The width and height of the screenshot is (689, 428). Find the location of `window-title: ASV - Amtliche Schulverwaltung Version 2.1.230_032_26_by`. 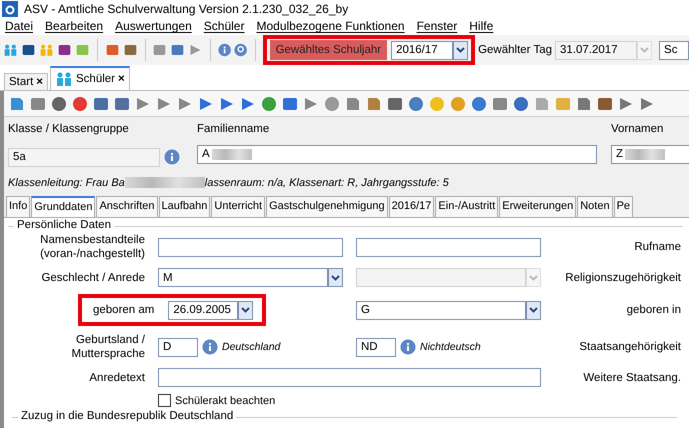

window-title: ASV - Amtliche Schulverwaltung Version 2.1.230_032_26_by is located at coordinates (186, 9).